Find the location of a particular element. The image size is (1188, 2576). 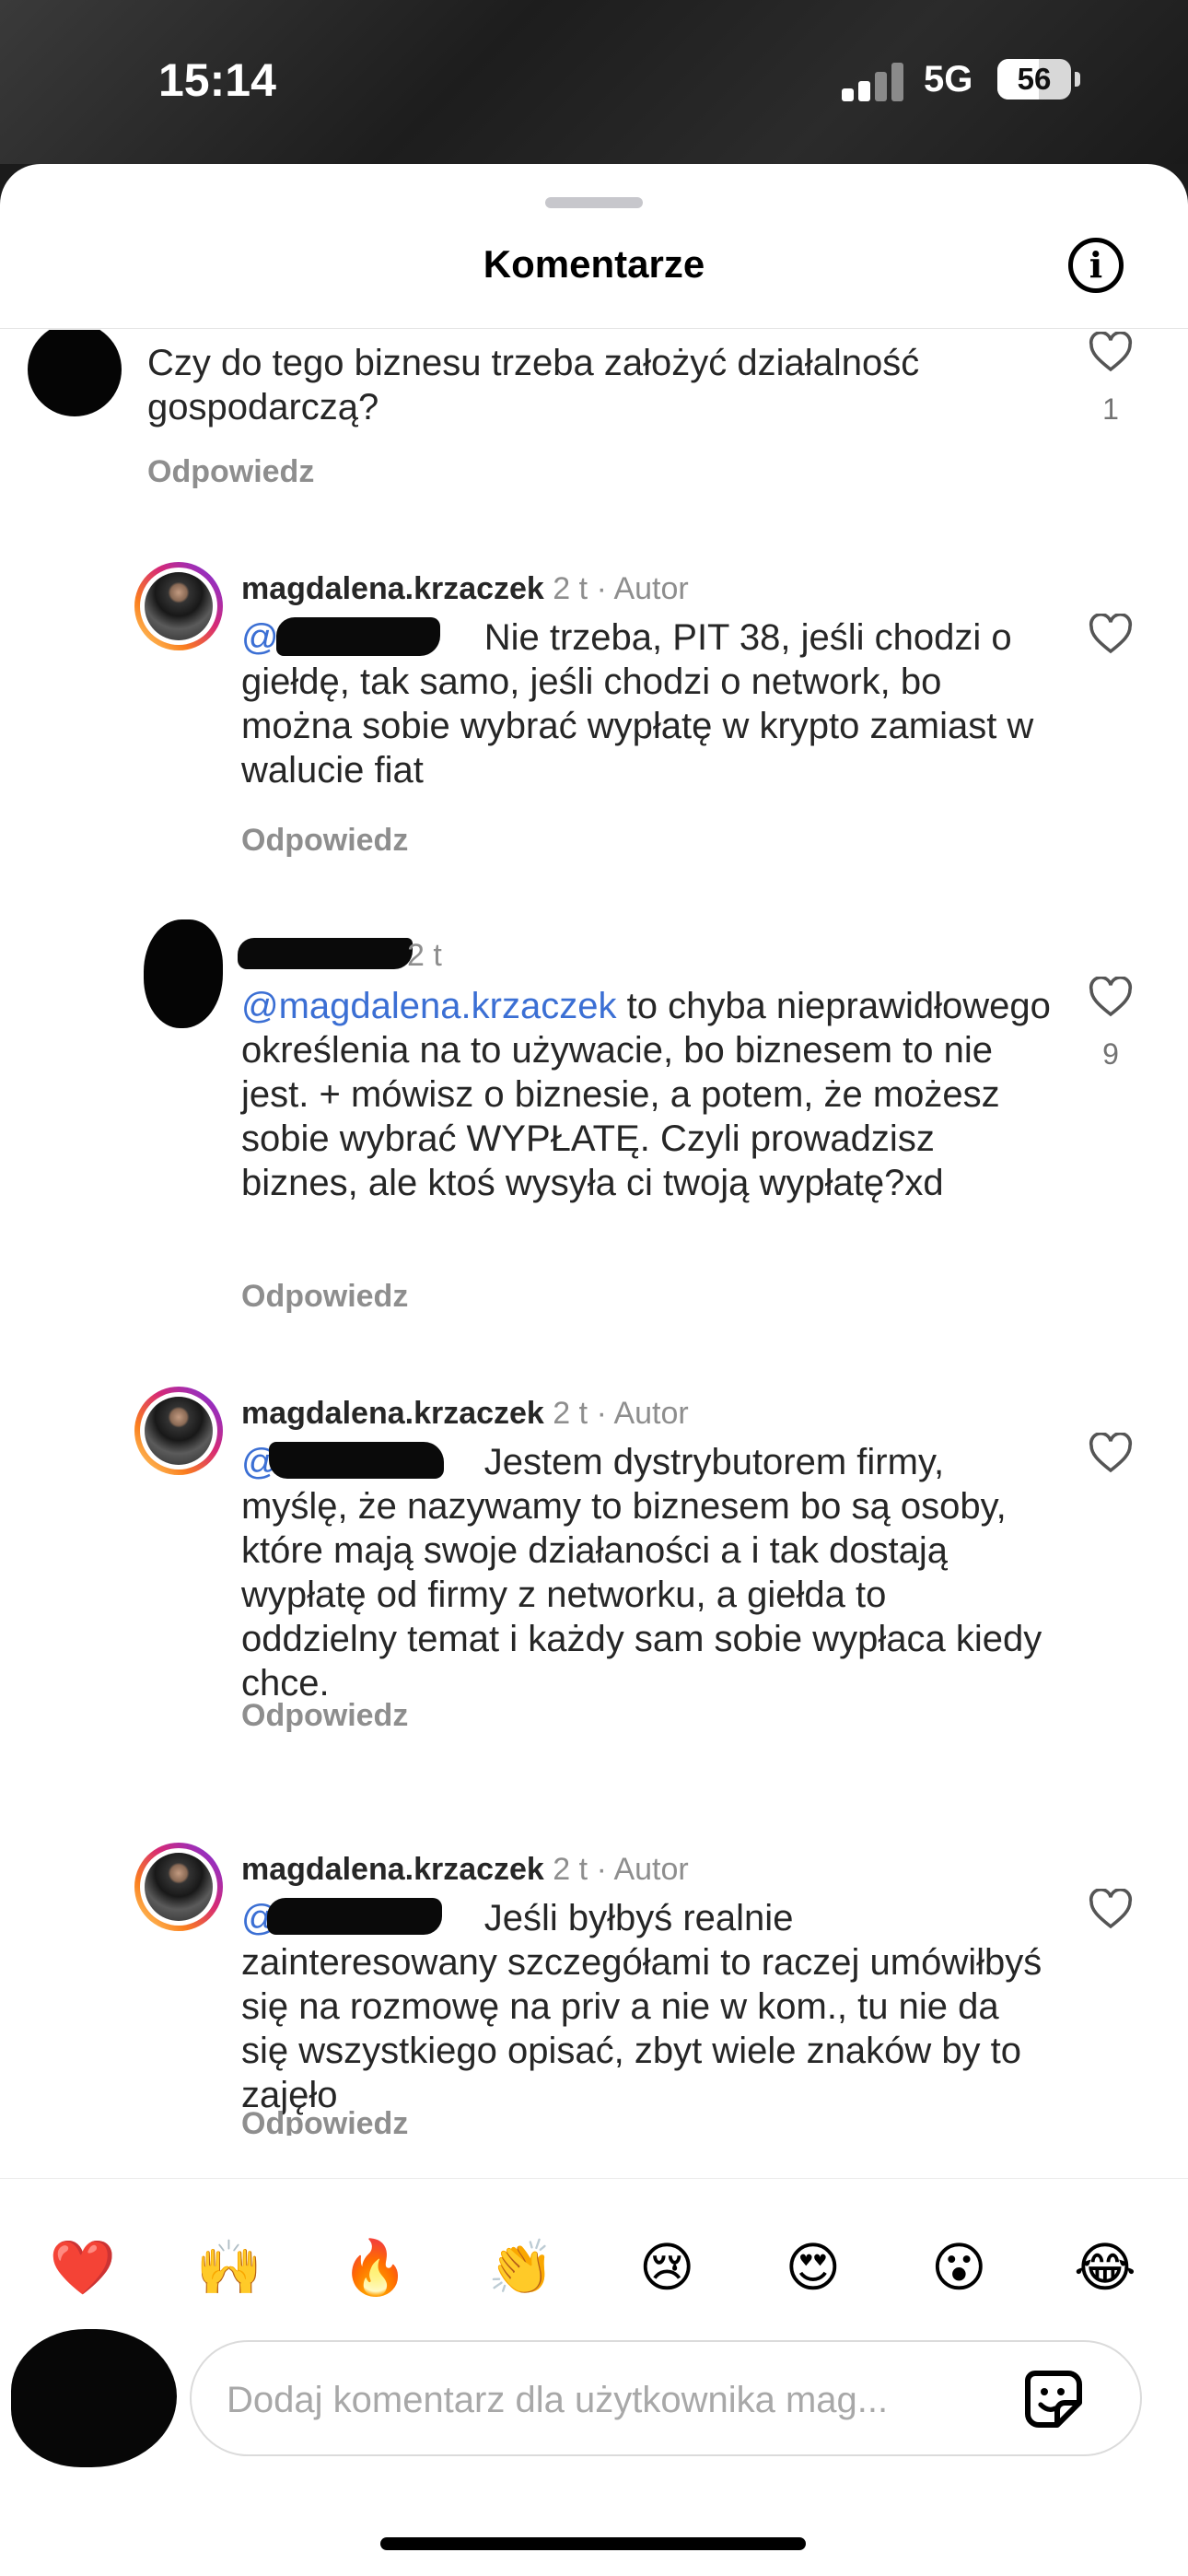

home-indicator is located at coordinates (593, 2543).